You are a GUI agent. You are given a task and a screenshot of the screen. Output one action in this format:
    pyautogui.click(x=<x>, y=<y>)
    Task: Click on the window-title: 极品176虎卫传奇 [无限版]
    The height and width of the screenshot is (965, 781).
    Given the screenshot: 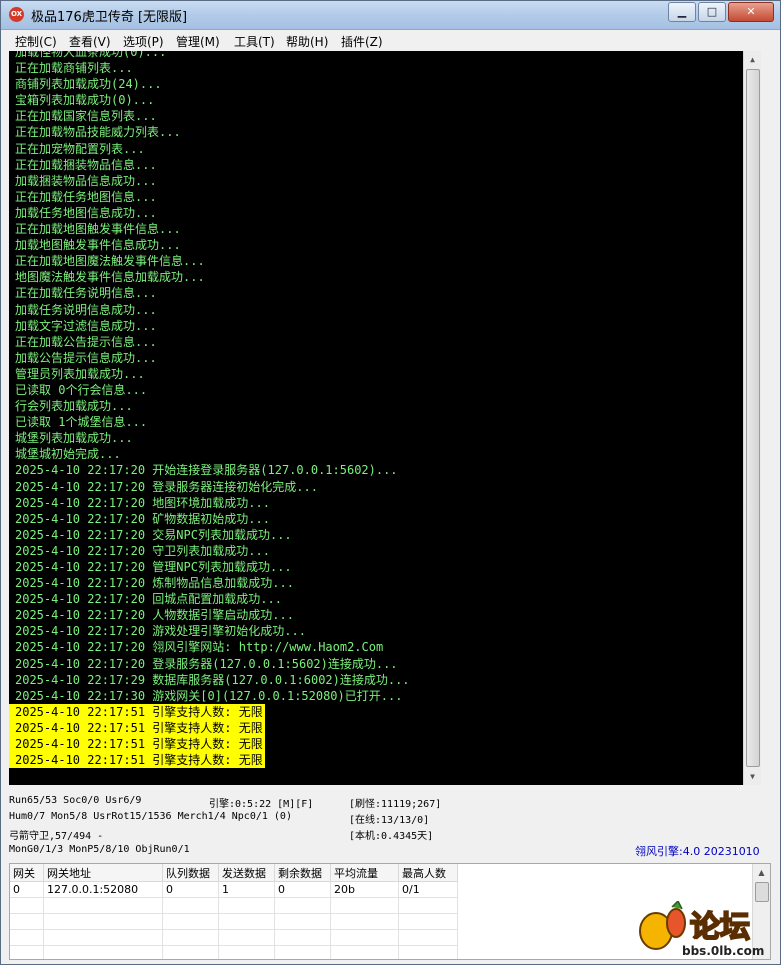 What is the action you would take?
    pyautogui.click(x=109, y=17)
    